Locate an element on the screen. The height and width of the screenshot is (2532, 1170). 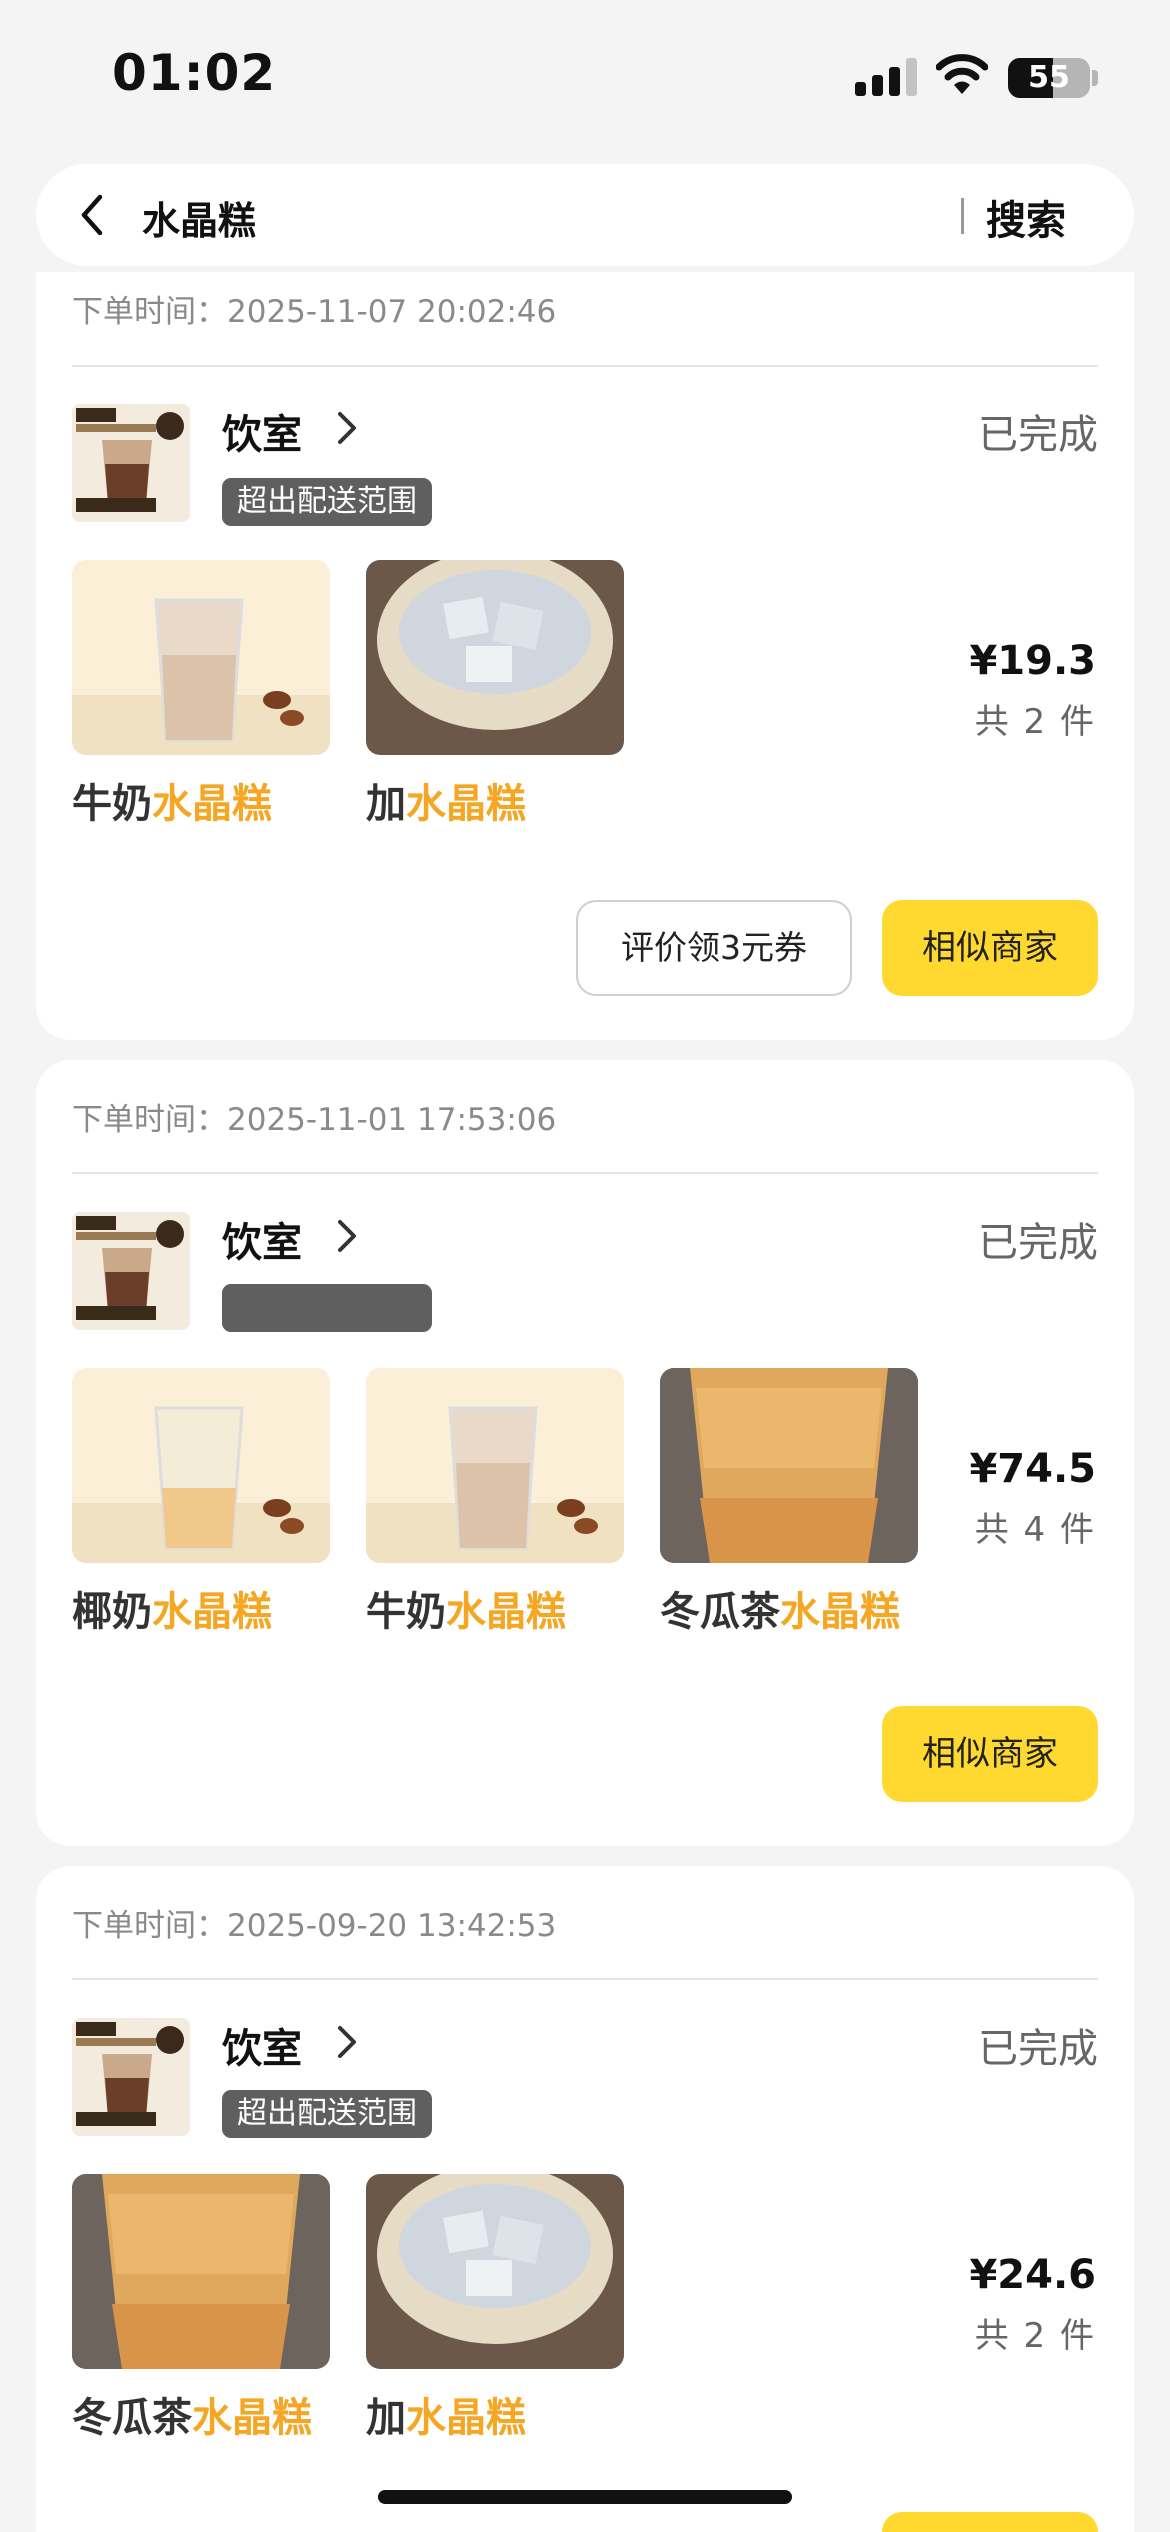
battery-tip is located at coordinates (1095, 78).